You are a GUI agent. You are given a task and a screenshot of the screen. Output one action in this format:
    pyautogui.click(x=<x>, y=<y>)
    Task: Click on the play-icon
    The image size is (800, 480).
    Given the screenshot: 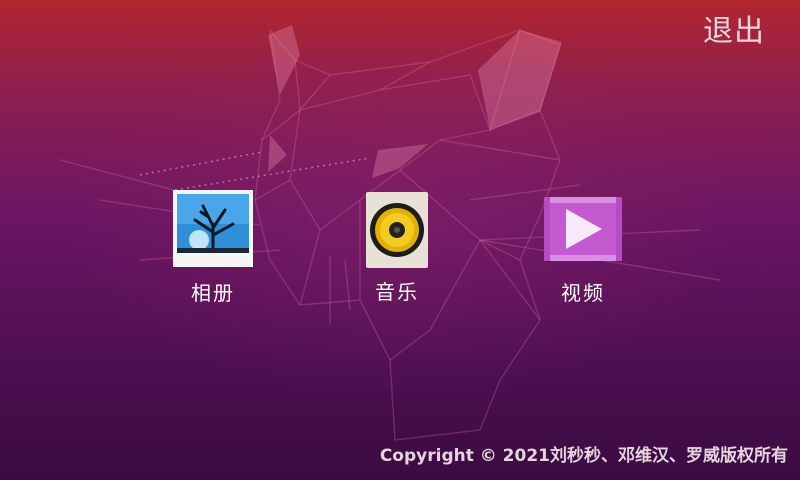 What is the action you would take?
    pyautogui.click(x=583, y=229)
    